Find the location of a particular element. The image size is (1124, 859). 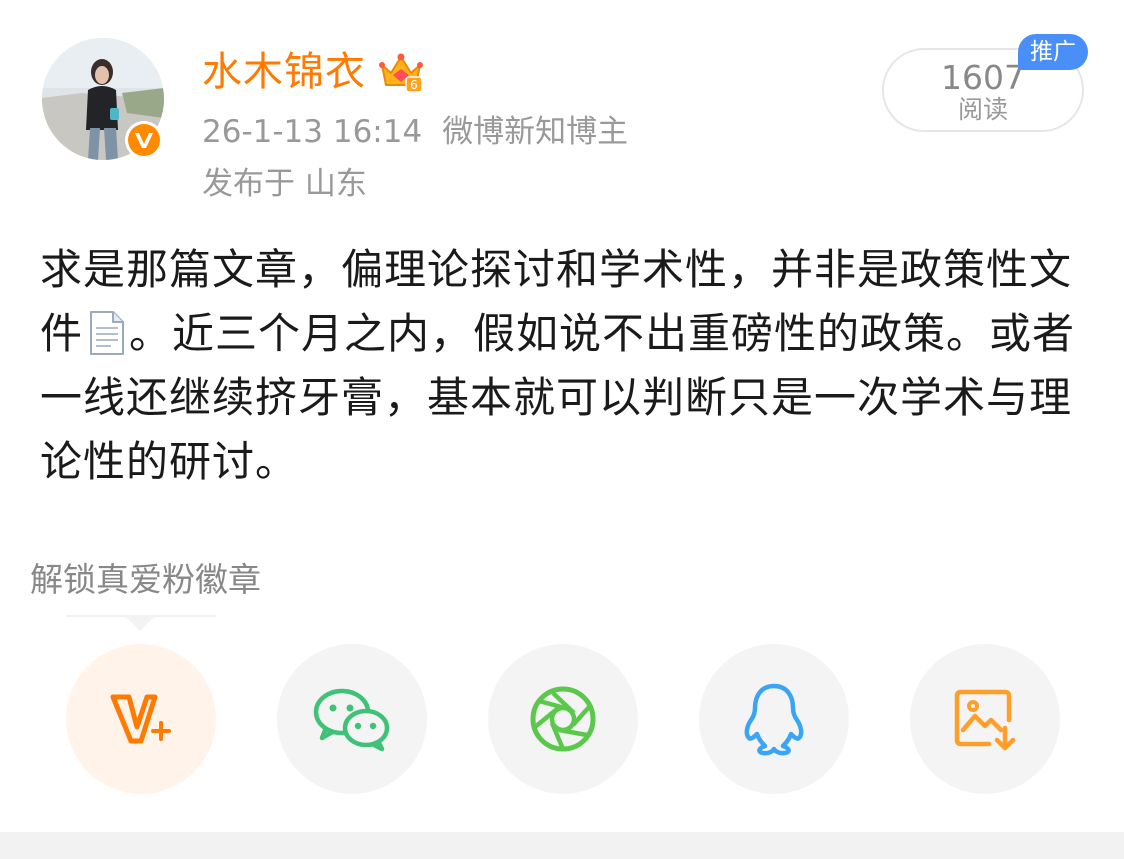

moments-aperture-icon is located at coordinates (563, 719).